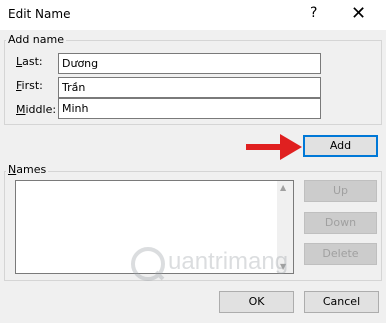 Image resolution: width=386 pixels, height=323 pixels. Describe the element at coordinates (189, 87) in the screenshot. I see `first-name-field` at that location.